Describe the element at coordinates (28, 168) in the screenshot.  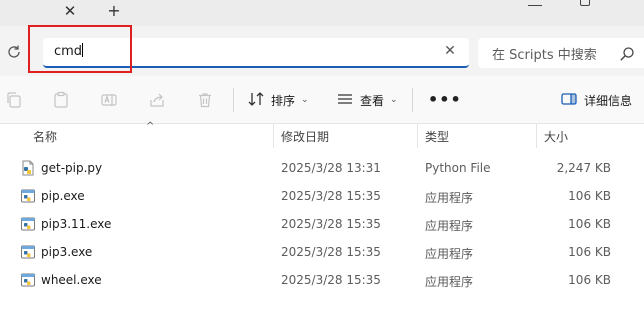
I see `python-file-icon` at that location.